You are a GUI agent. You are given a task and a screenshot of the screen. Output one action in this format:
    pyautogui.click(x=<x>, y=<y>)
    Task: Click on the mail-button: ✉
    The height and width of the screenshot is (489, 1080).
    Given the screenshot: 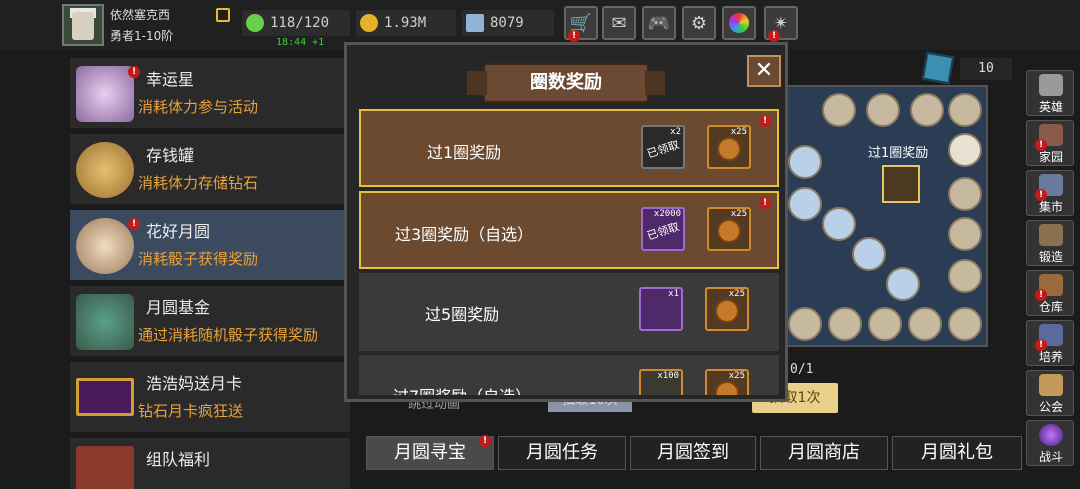 What is the action you would take?
    pyautogui.click(x=619, y=23)
    